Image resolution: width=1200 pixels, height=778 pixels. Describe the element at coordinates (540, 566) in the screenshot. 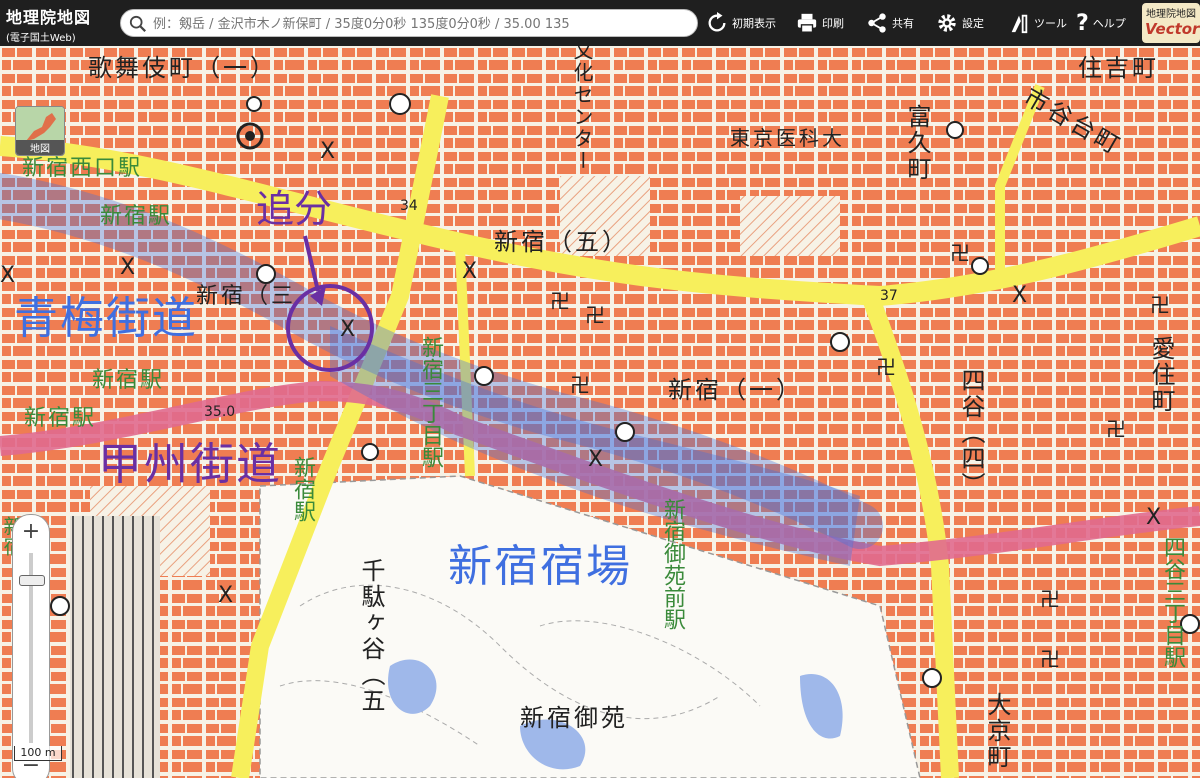

I see `annotation-shinjuku-shukuba: 新宿宿場` at that location.